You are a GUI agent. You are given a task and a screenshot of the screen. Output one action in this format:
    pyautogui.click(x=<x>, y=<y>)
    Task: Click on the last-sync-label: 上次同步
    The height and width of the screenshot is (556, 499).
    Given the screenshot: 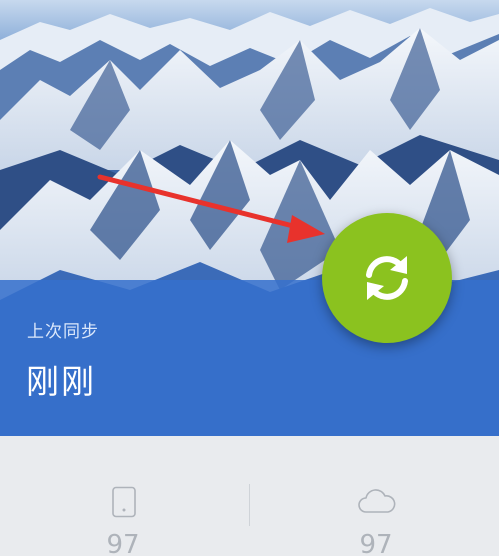 What is the action you would take?
    pyautogui.click(x=63, y=332)
    